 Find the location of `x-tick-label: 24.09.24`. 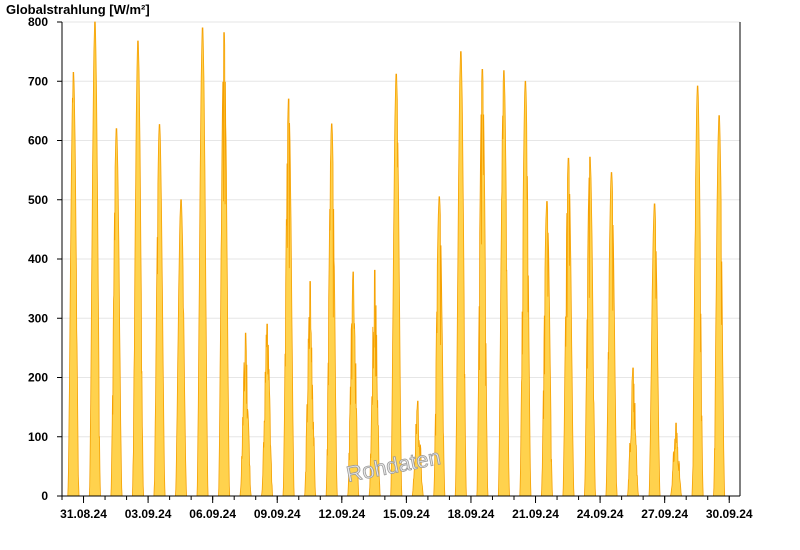

x-tick-label: 24.09.24 is located at coordinates (600, 514).